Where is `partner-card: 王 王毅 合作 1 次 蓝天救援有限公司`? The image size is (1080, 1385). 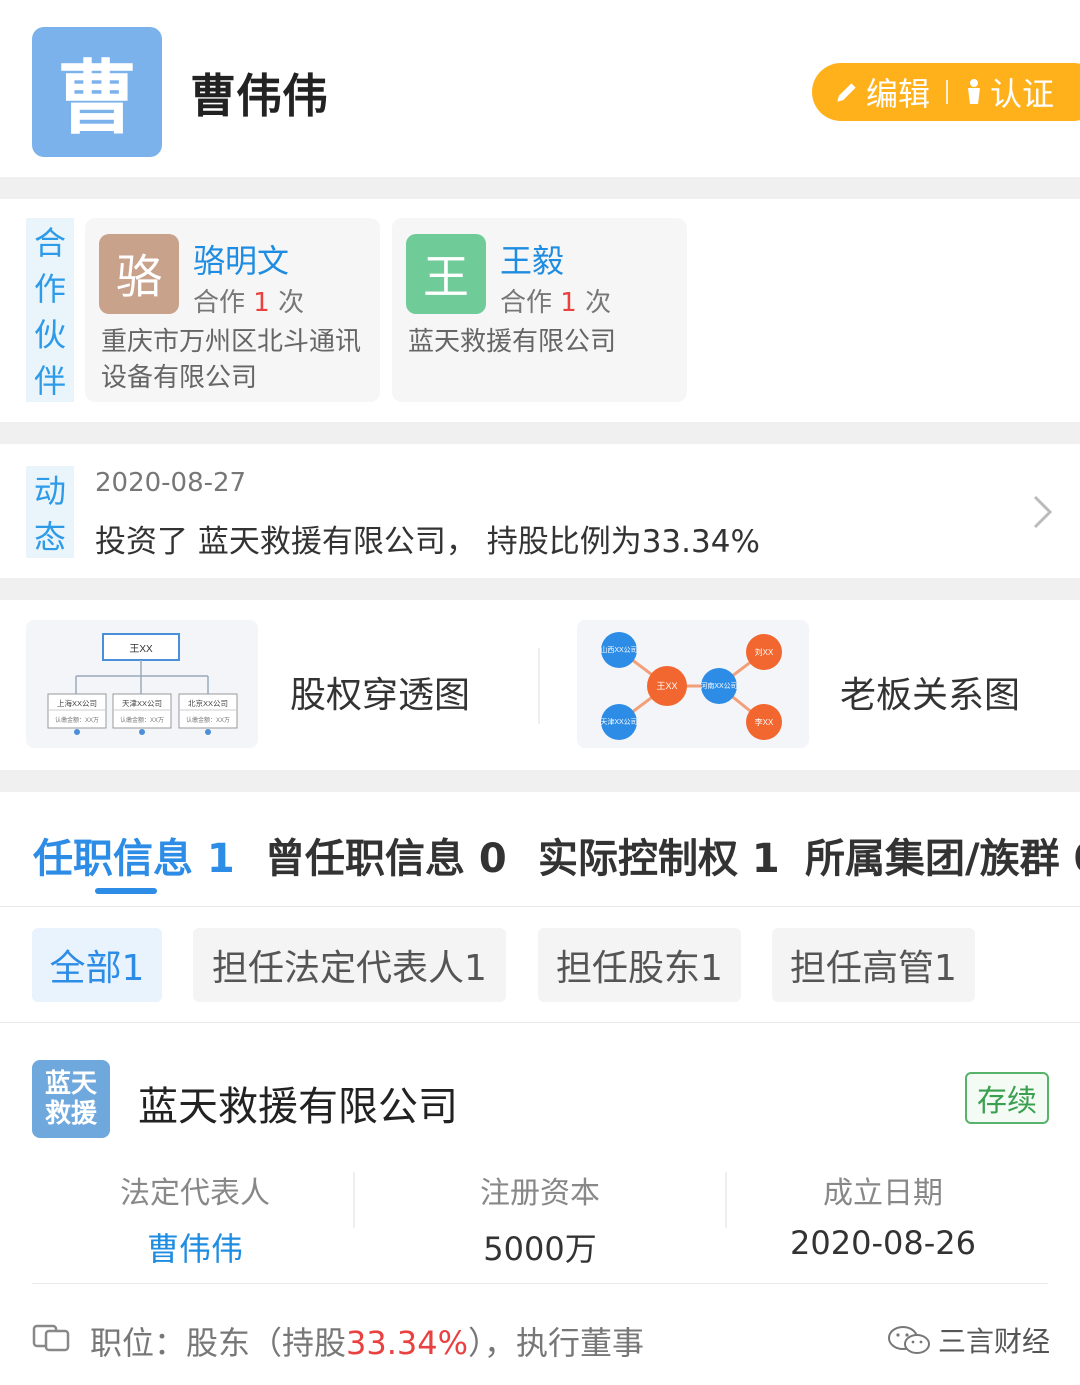
partner-card: 王 王毅 合作 1 次 蓝天救援有限公司 is located at coordinates (539, 310).